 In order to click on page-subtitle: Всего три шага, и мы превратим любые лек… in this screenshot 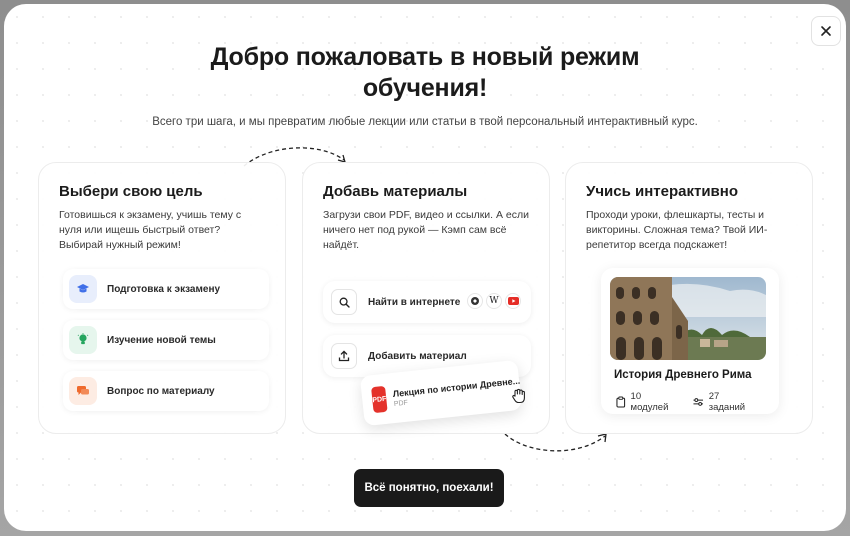, I will do `click(425, 122)`.